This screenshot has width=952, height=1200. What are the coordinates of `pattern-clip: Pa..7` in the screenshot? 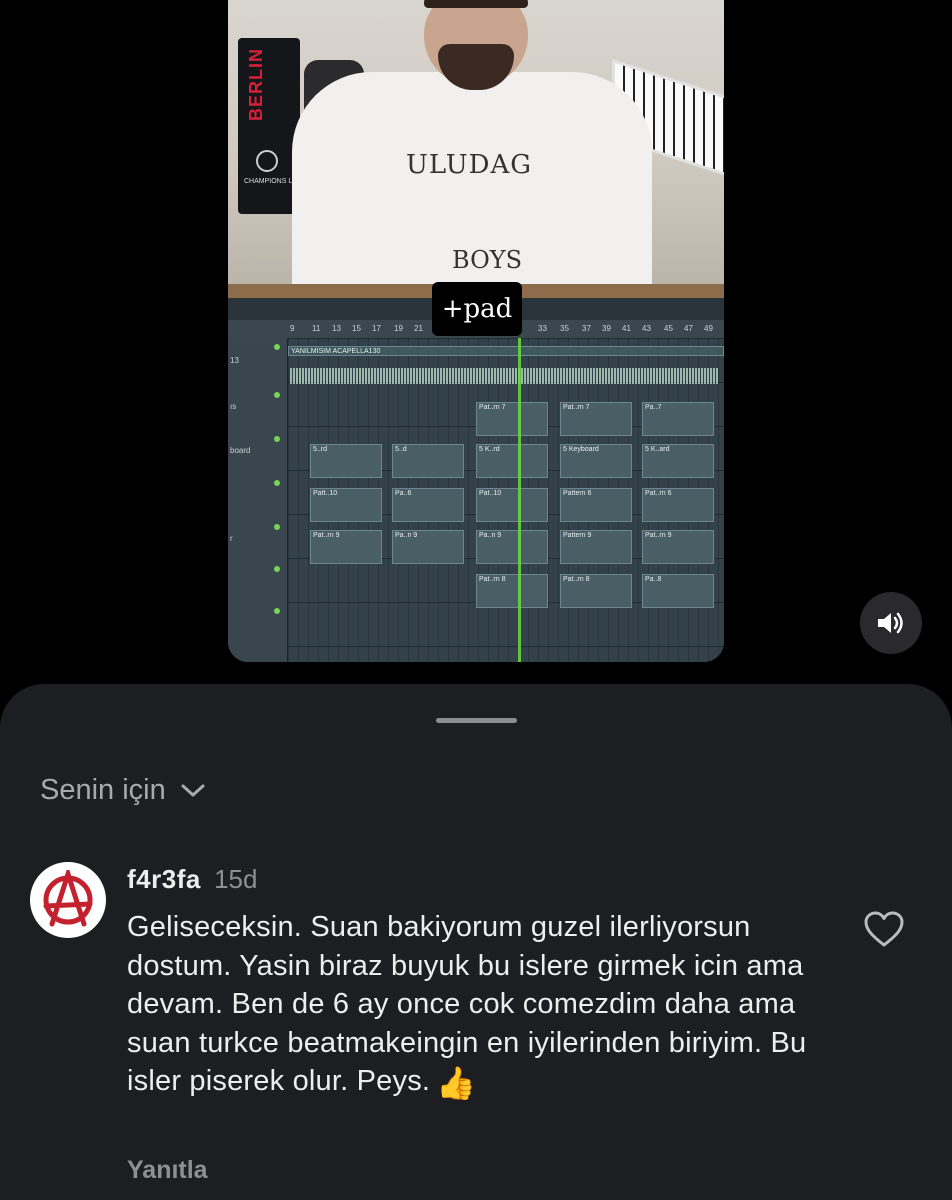 It's located at (678, 419).